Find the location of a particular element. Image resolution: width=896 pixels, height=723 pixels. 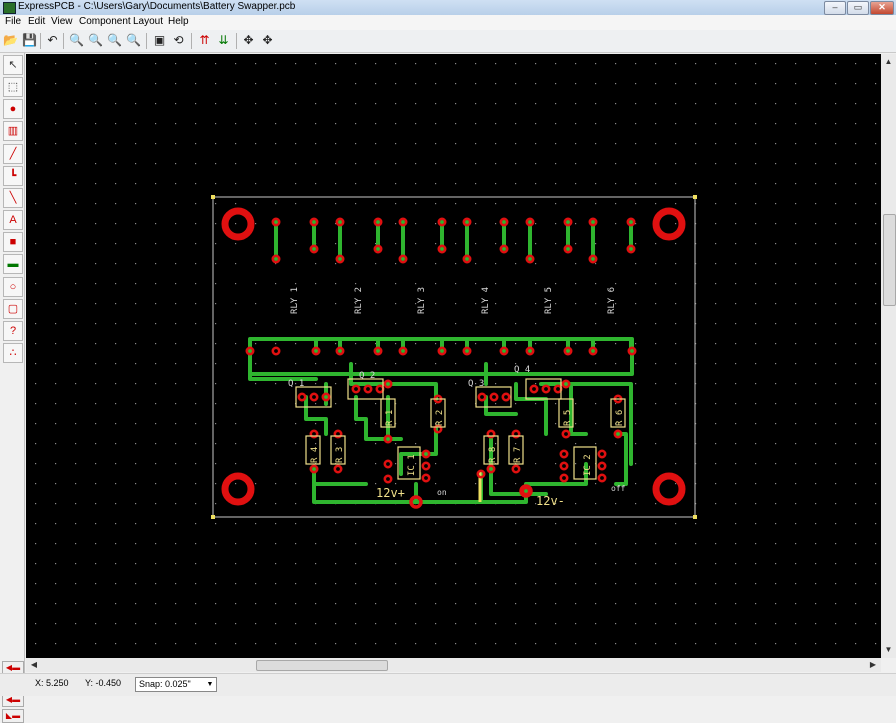

zoom-out-icon: 🔍 is located at coordinates (95, 40).